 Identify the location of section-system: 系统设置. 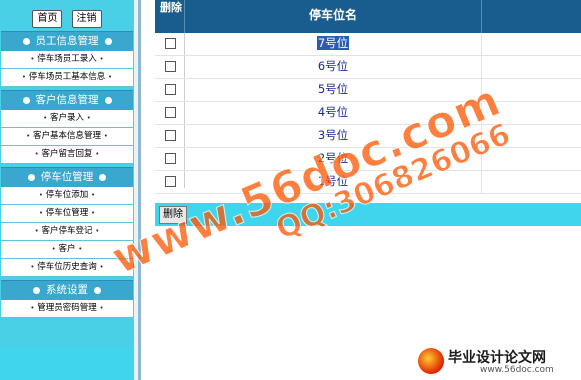
(67, 290).